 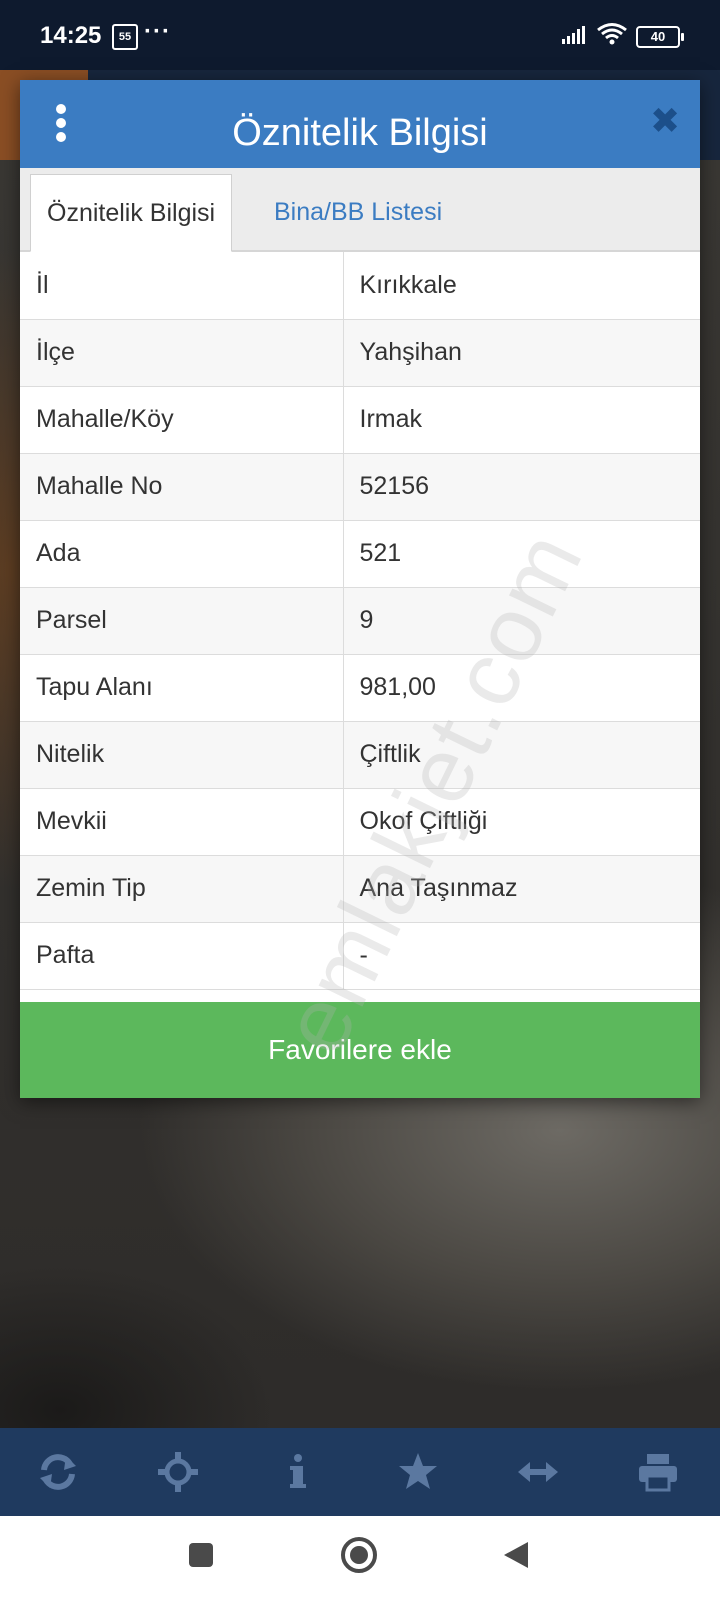 I want to click on table-row: Nitelik Çiftlik, so click(x=360, y=755).